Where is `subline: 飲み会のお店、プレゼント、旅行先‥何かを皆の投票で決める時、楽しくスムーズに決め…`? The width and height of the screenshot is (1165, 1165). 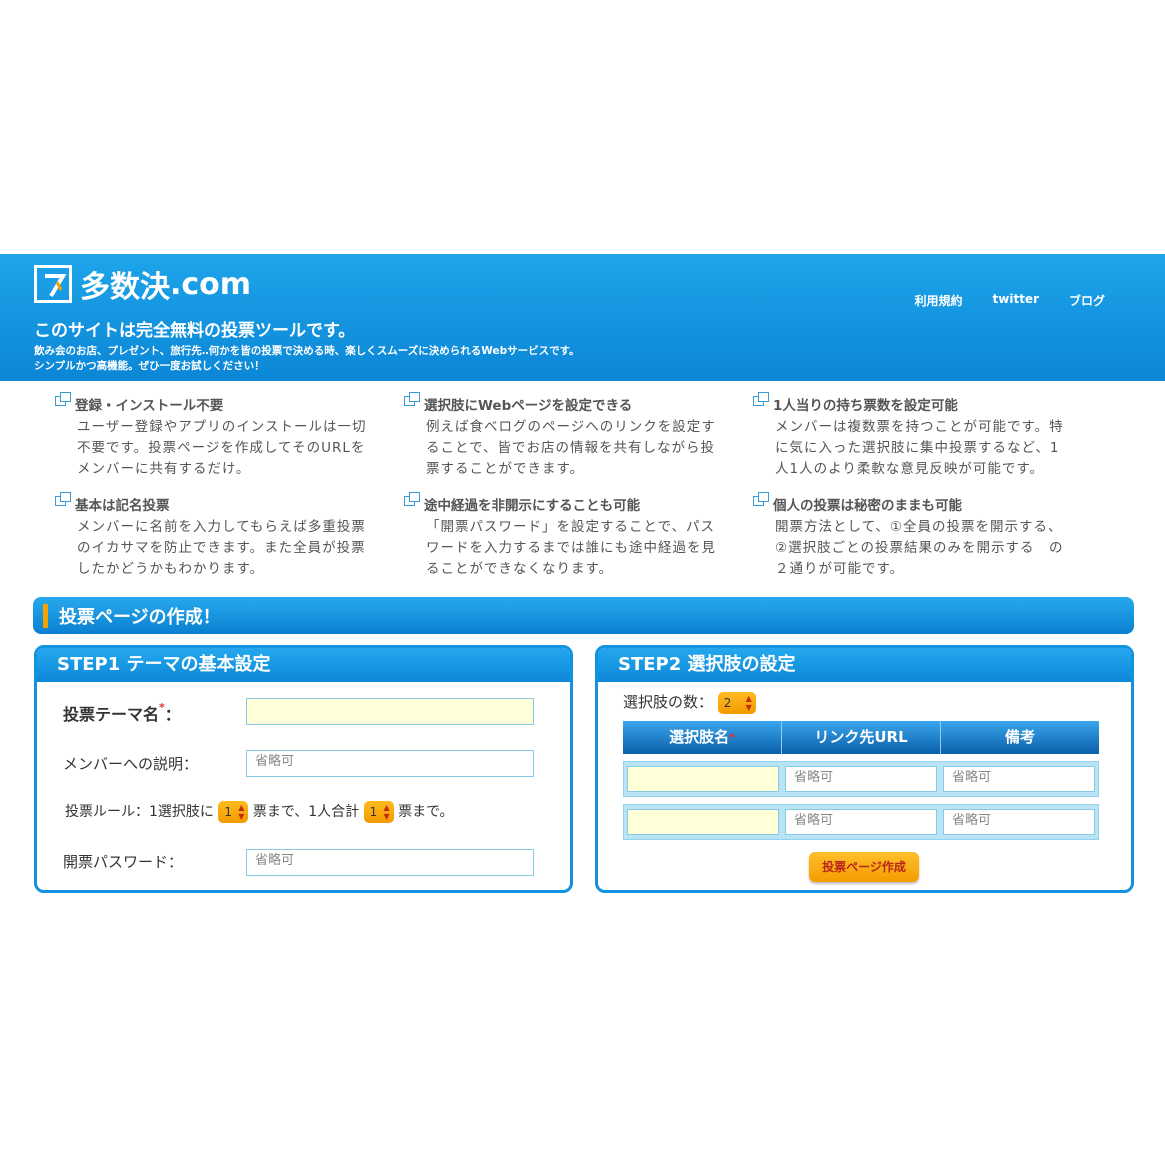
subline: 飲み会のお店、プレゼント、旅行先‥何かを皆の投票で決める時、楽しくスムーズに決め… is located at coordinates (307, 359).